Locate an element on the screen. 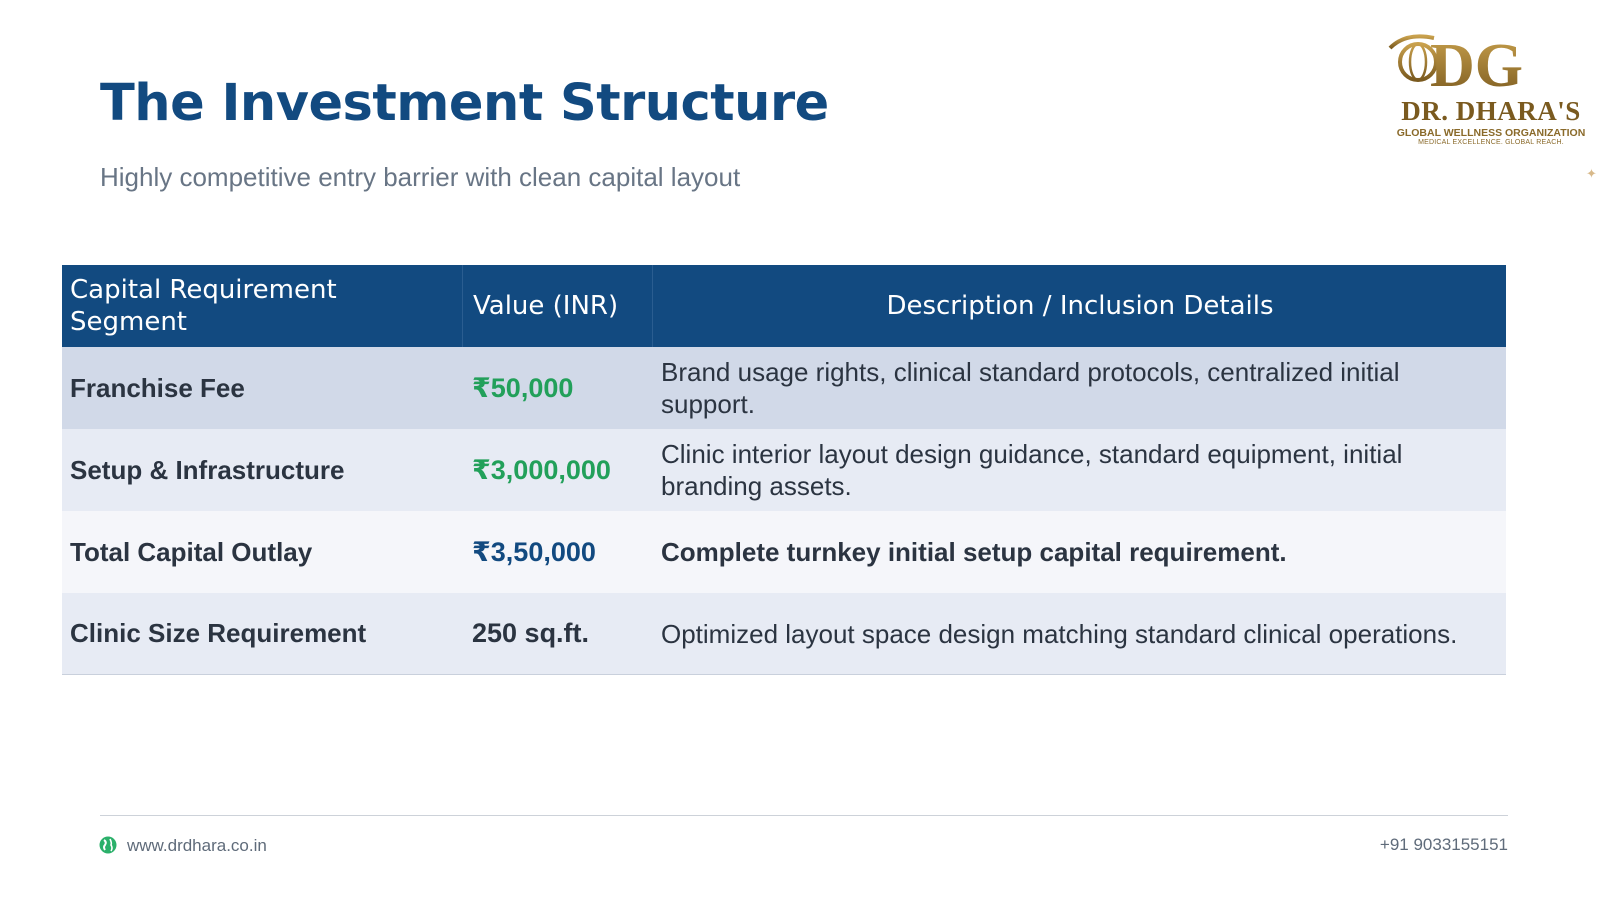 The height and width of the screenshot is (900, 1600). header-description: Description / Inclusion Details is located at coordinates (1079, 306).